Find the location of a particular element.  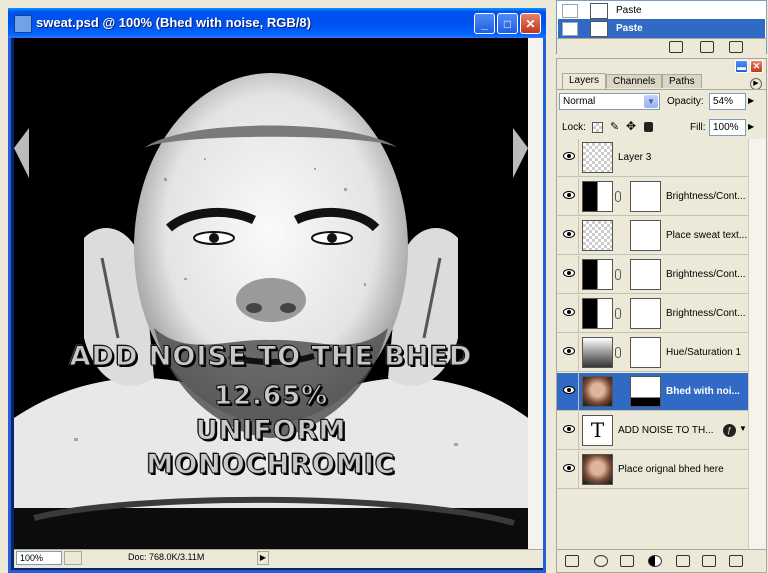

text-layer-icon: T is located at coordinates (597, 430).